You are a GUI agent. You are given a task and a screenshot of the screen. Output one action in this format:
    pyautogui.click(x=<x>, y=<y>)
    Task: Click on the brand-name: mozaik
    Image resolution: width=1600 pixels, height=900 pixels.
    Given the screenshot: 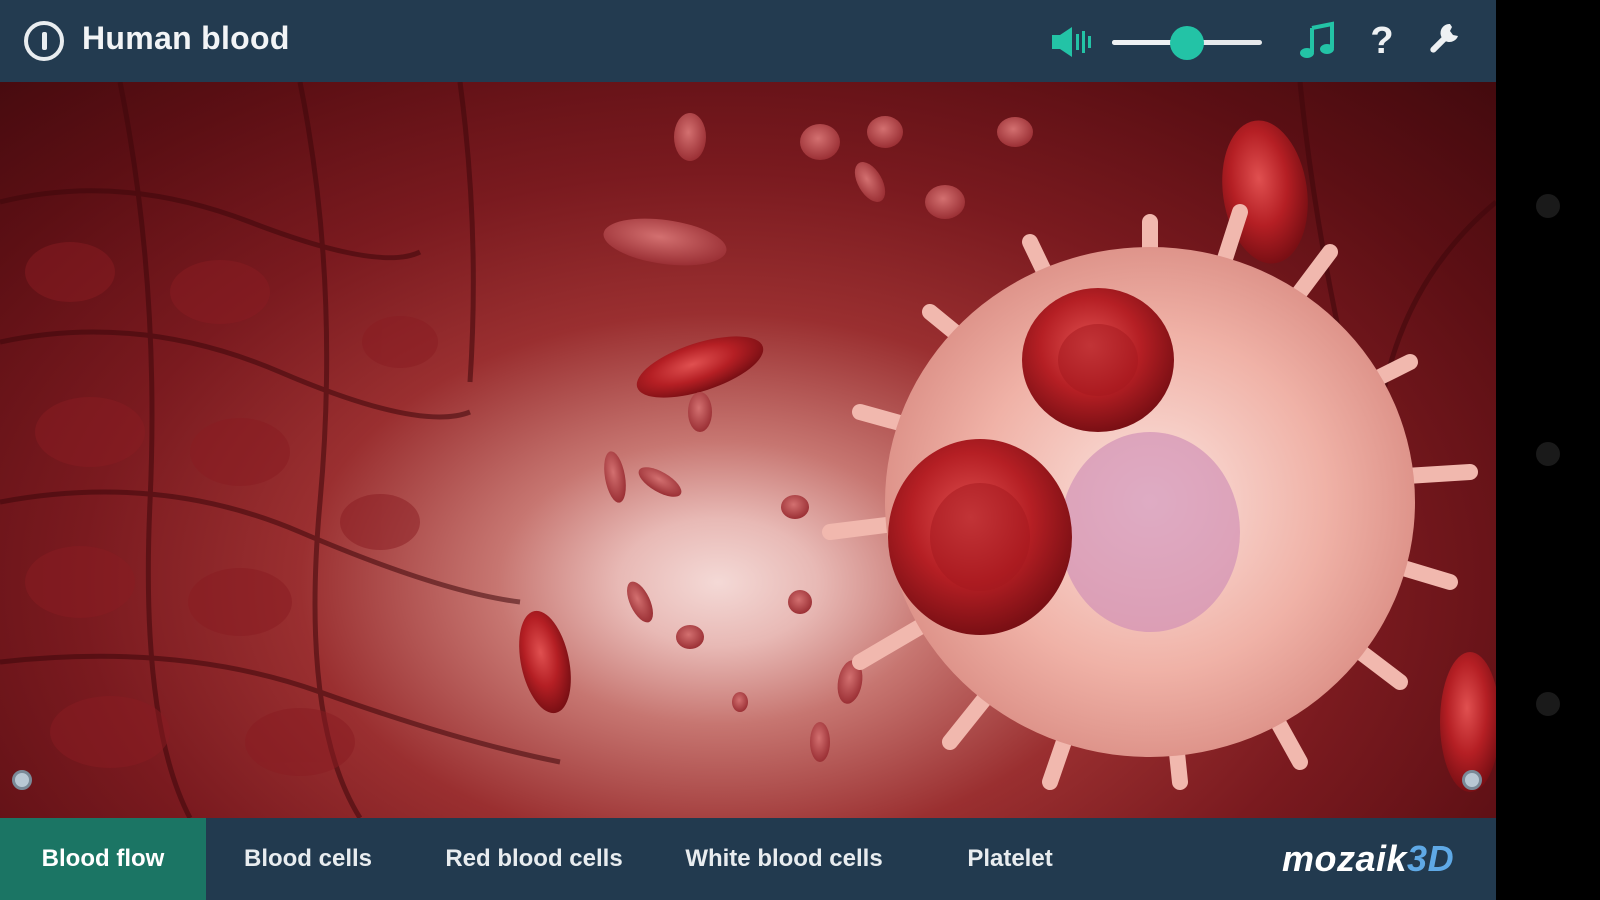 What is the action you would take?
    pyautogui.click(x=1345, y=858)
    